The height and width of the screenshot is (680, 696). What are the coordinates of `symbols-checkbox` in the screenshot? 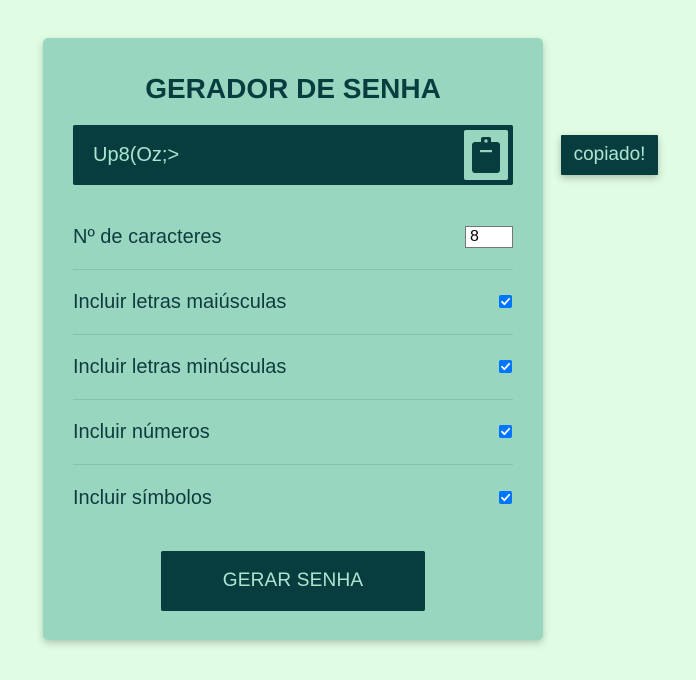 It's located at (505, 497).